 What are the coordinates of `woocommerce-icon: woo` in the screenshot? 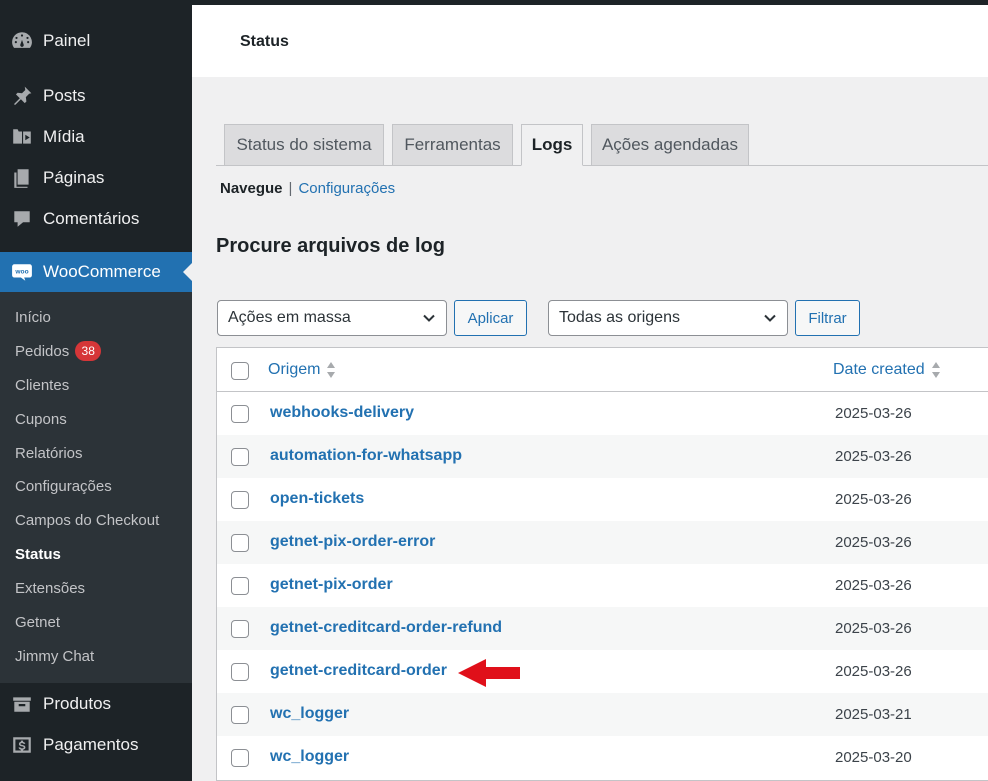 It's located at (22, 272).